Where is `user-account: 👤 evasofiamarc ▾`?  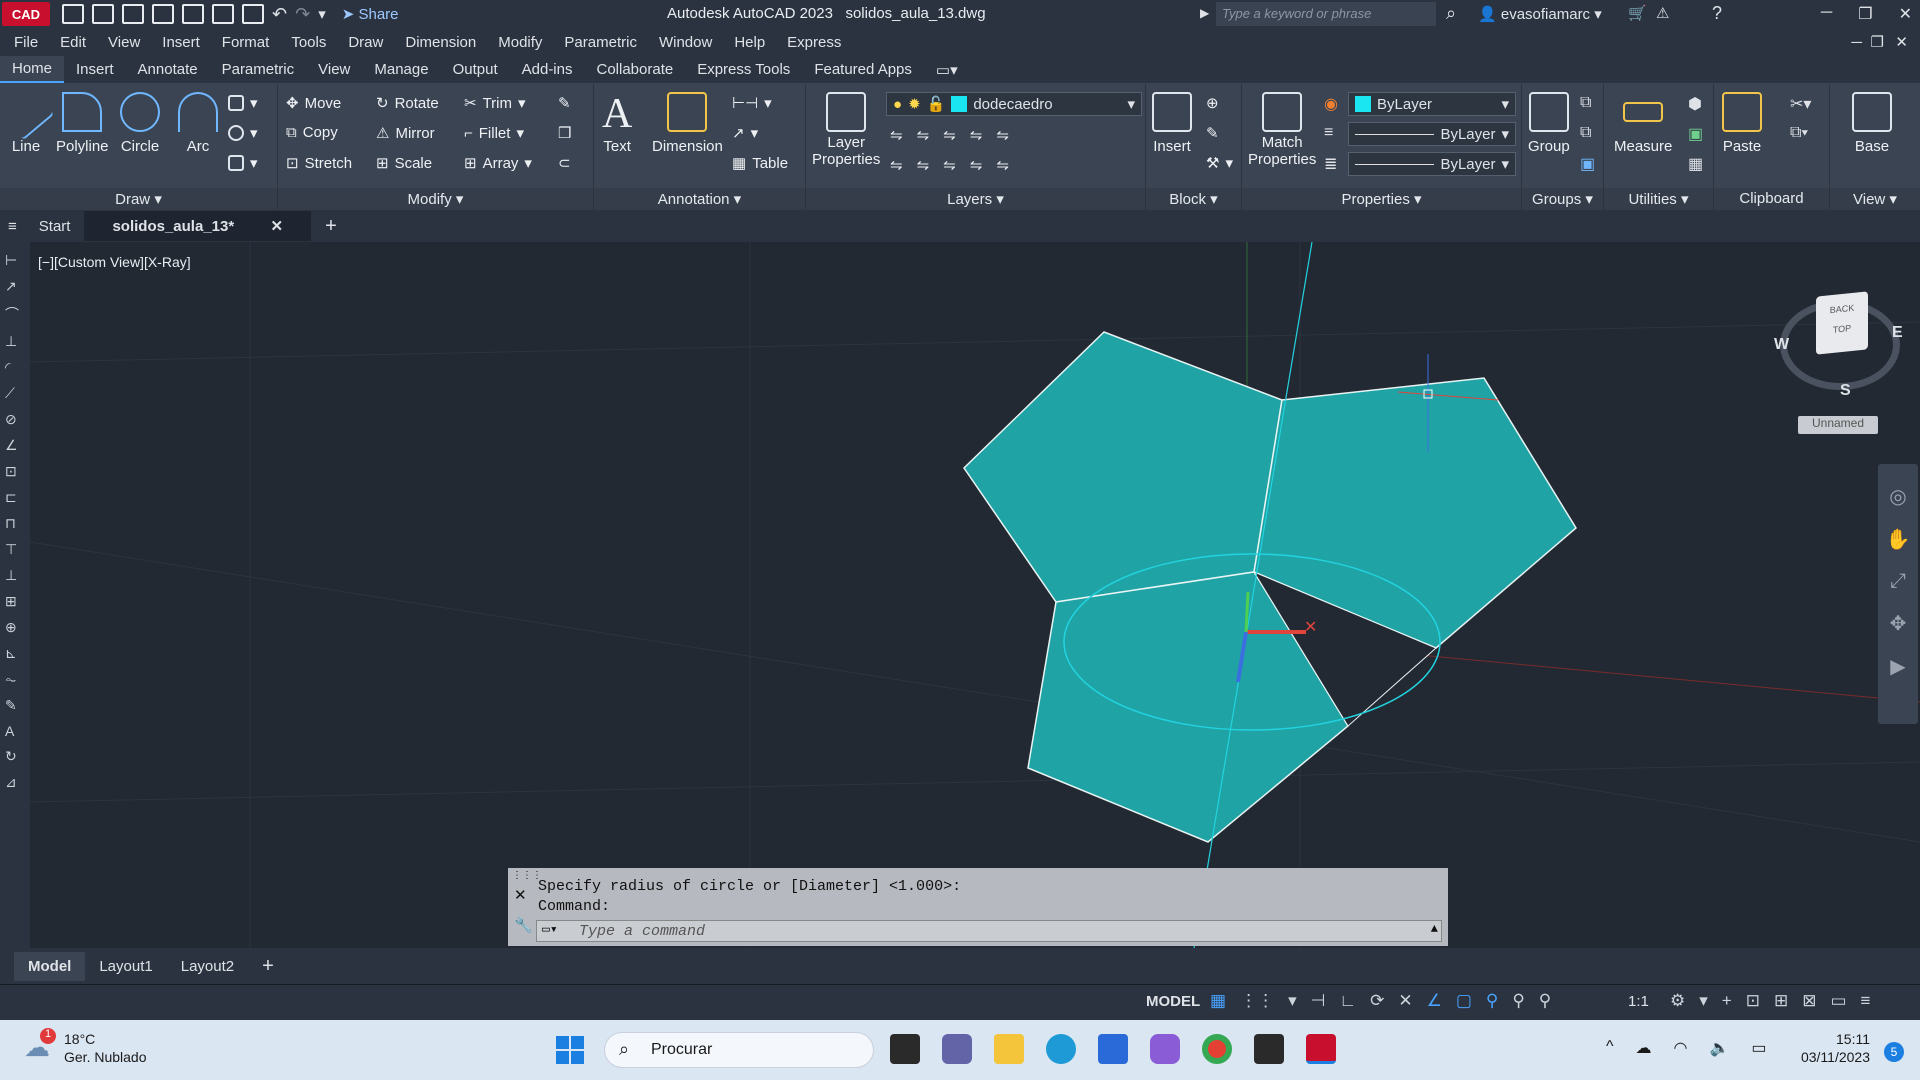 user-account: 👤 evasofiamarc ▾ is located at coordinates (1540, 14).